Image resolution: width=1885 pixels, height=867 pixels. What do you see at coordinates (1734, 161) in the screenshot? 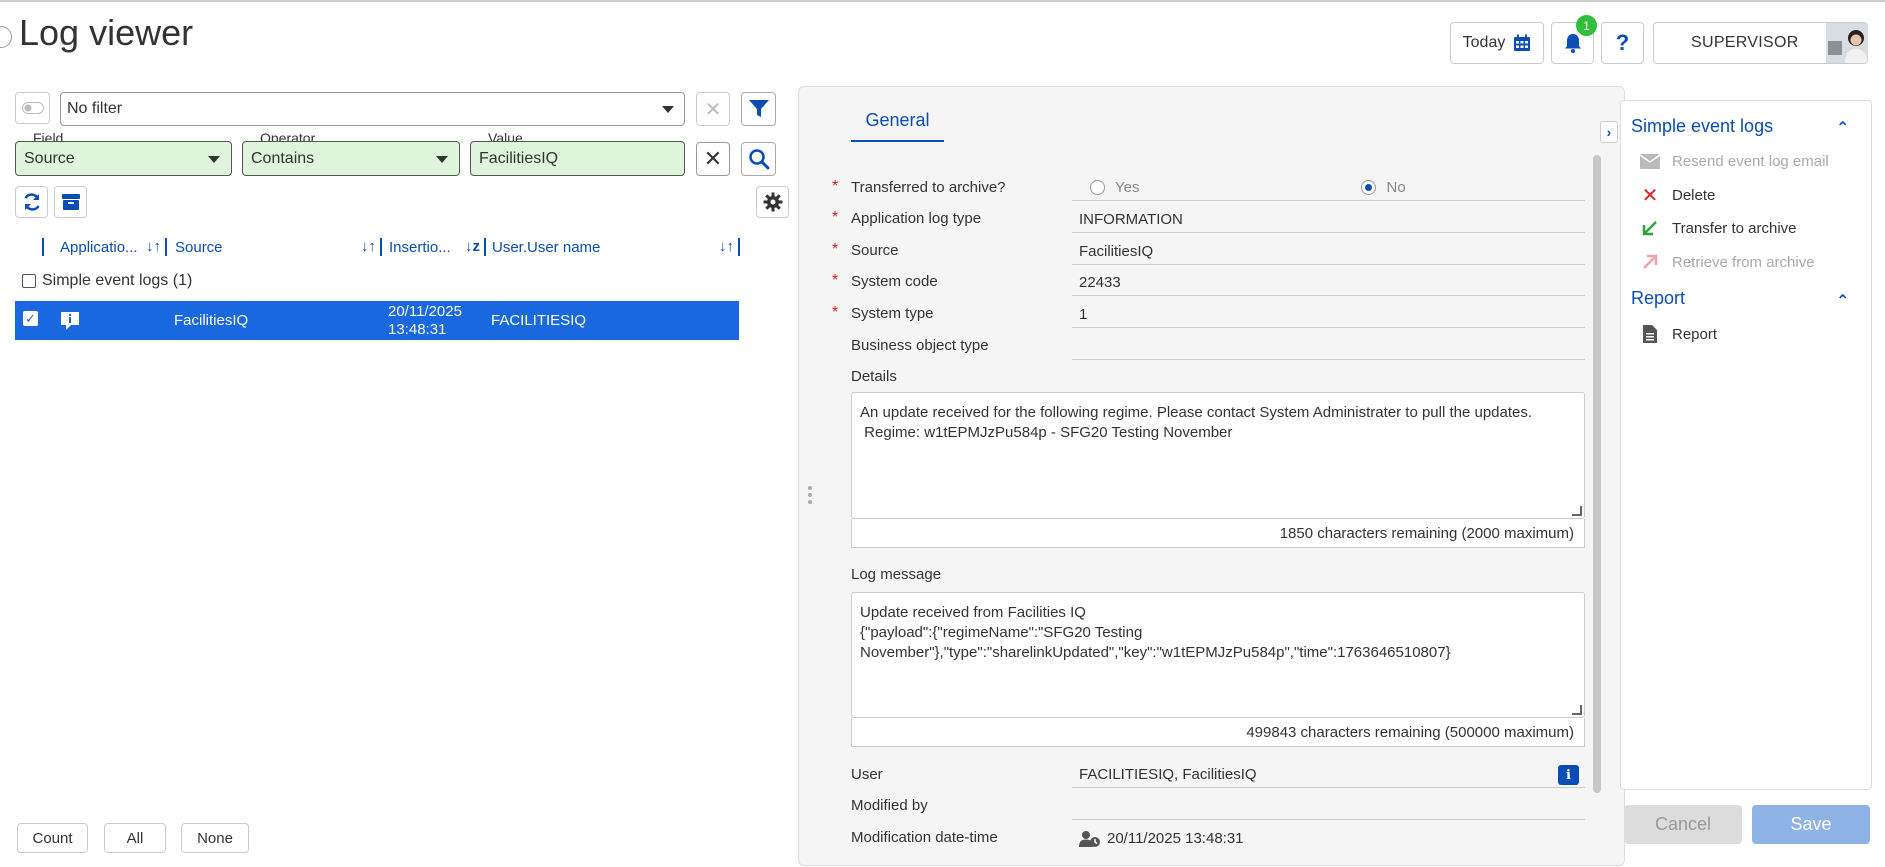
I see `resend-email-action: Resend event log email` at bounding box center [1734, 161].